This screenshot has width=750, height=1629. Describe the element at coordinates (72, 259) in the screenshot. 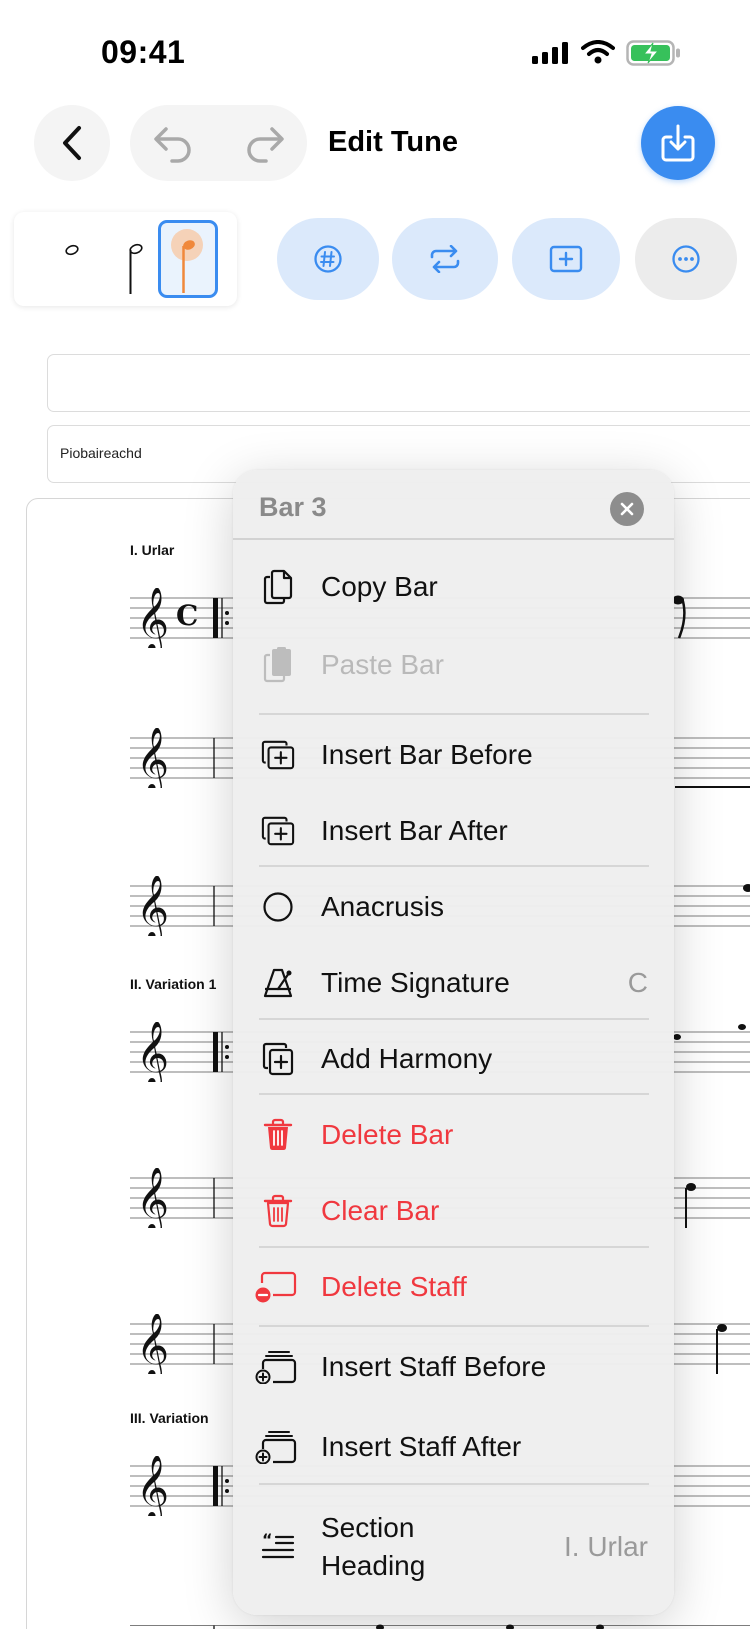

I see `half-note-option` at that location.